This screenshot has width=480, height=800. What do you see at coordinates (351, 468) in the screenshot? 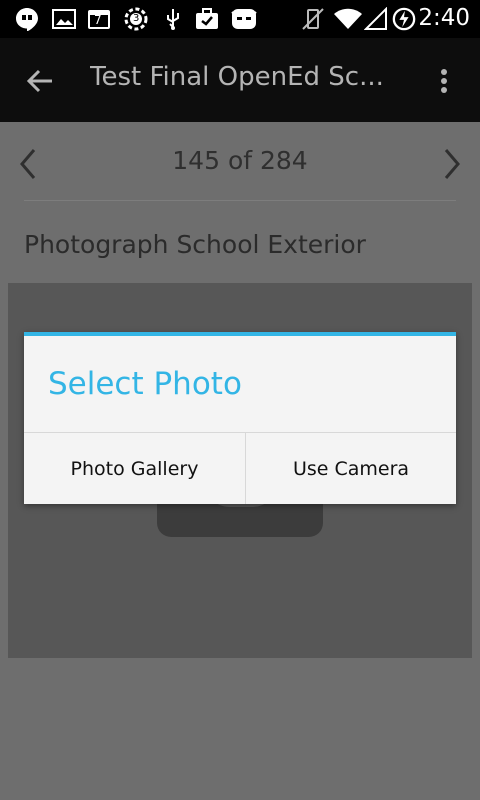
I see `use-camera-button: Use Camera` at bounding box center [351, 468].